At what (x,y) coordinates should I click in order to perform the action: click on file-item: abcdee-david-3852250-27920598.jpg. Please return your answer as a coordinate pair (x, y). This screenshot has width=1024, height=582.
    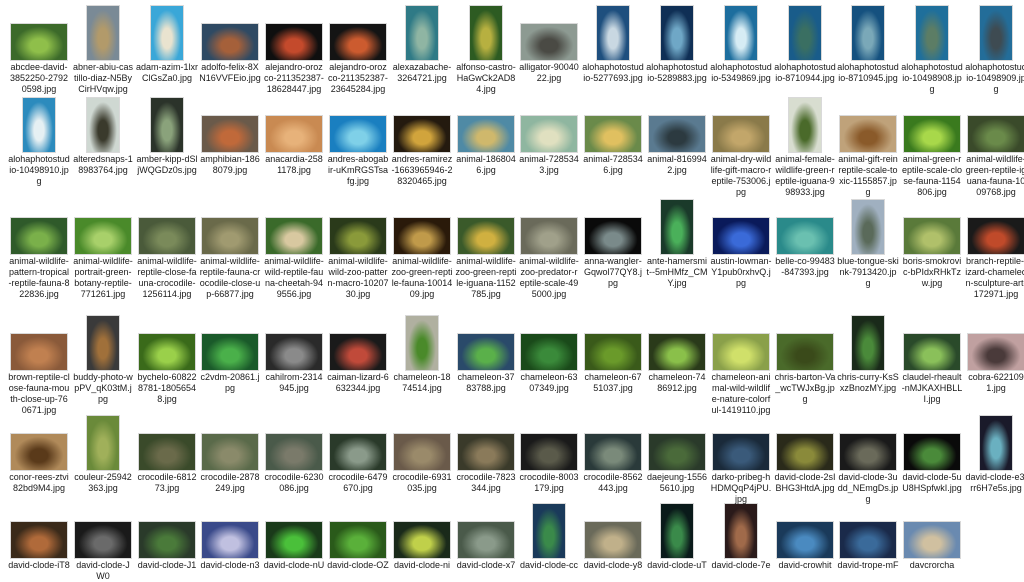
    Looking at the image, I should click on (39, 48).